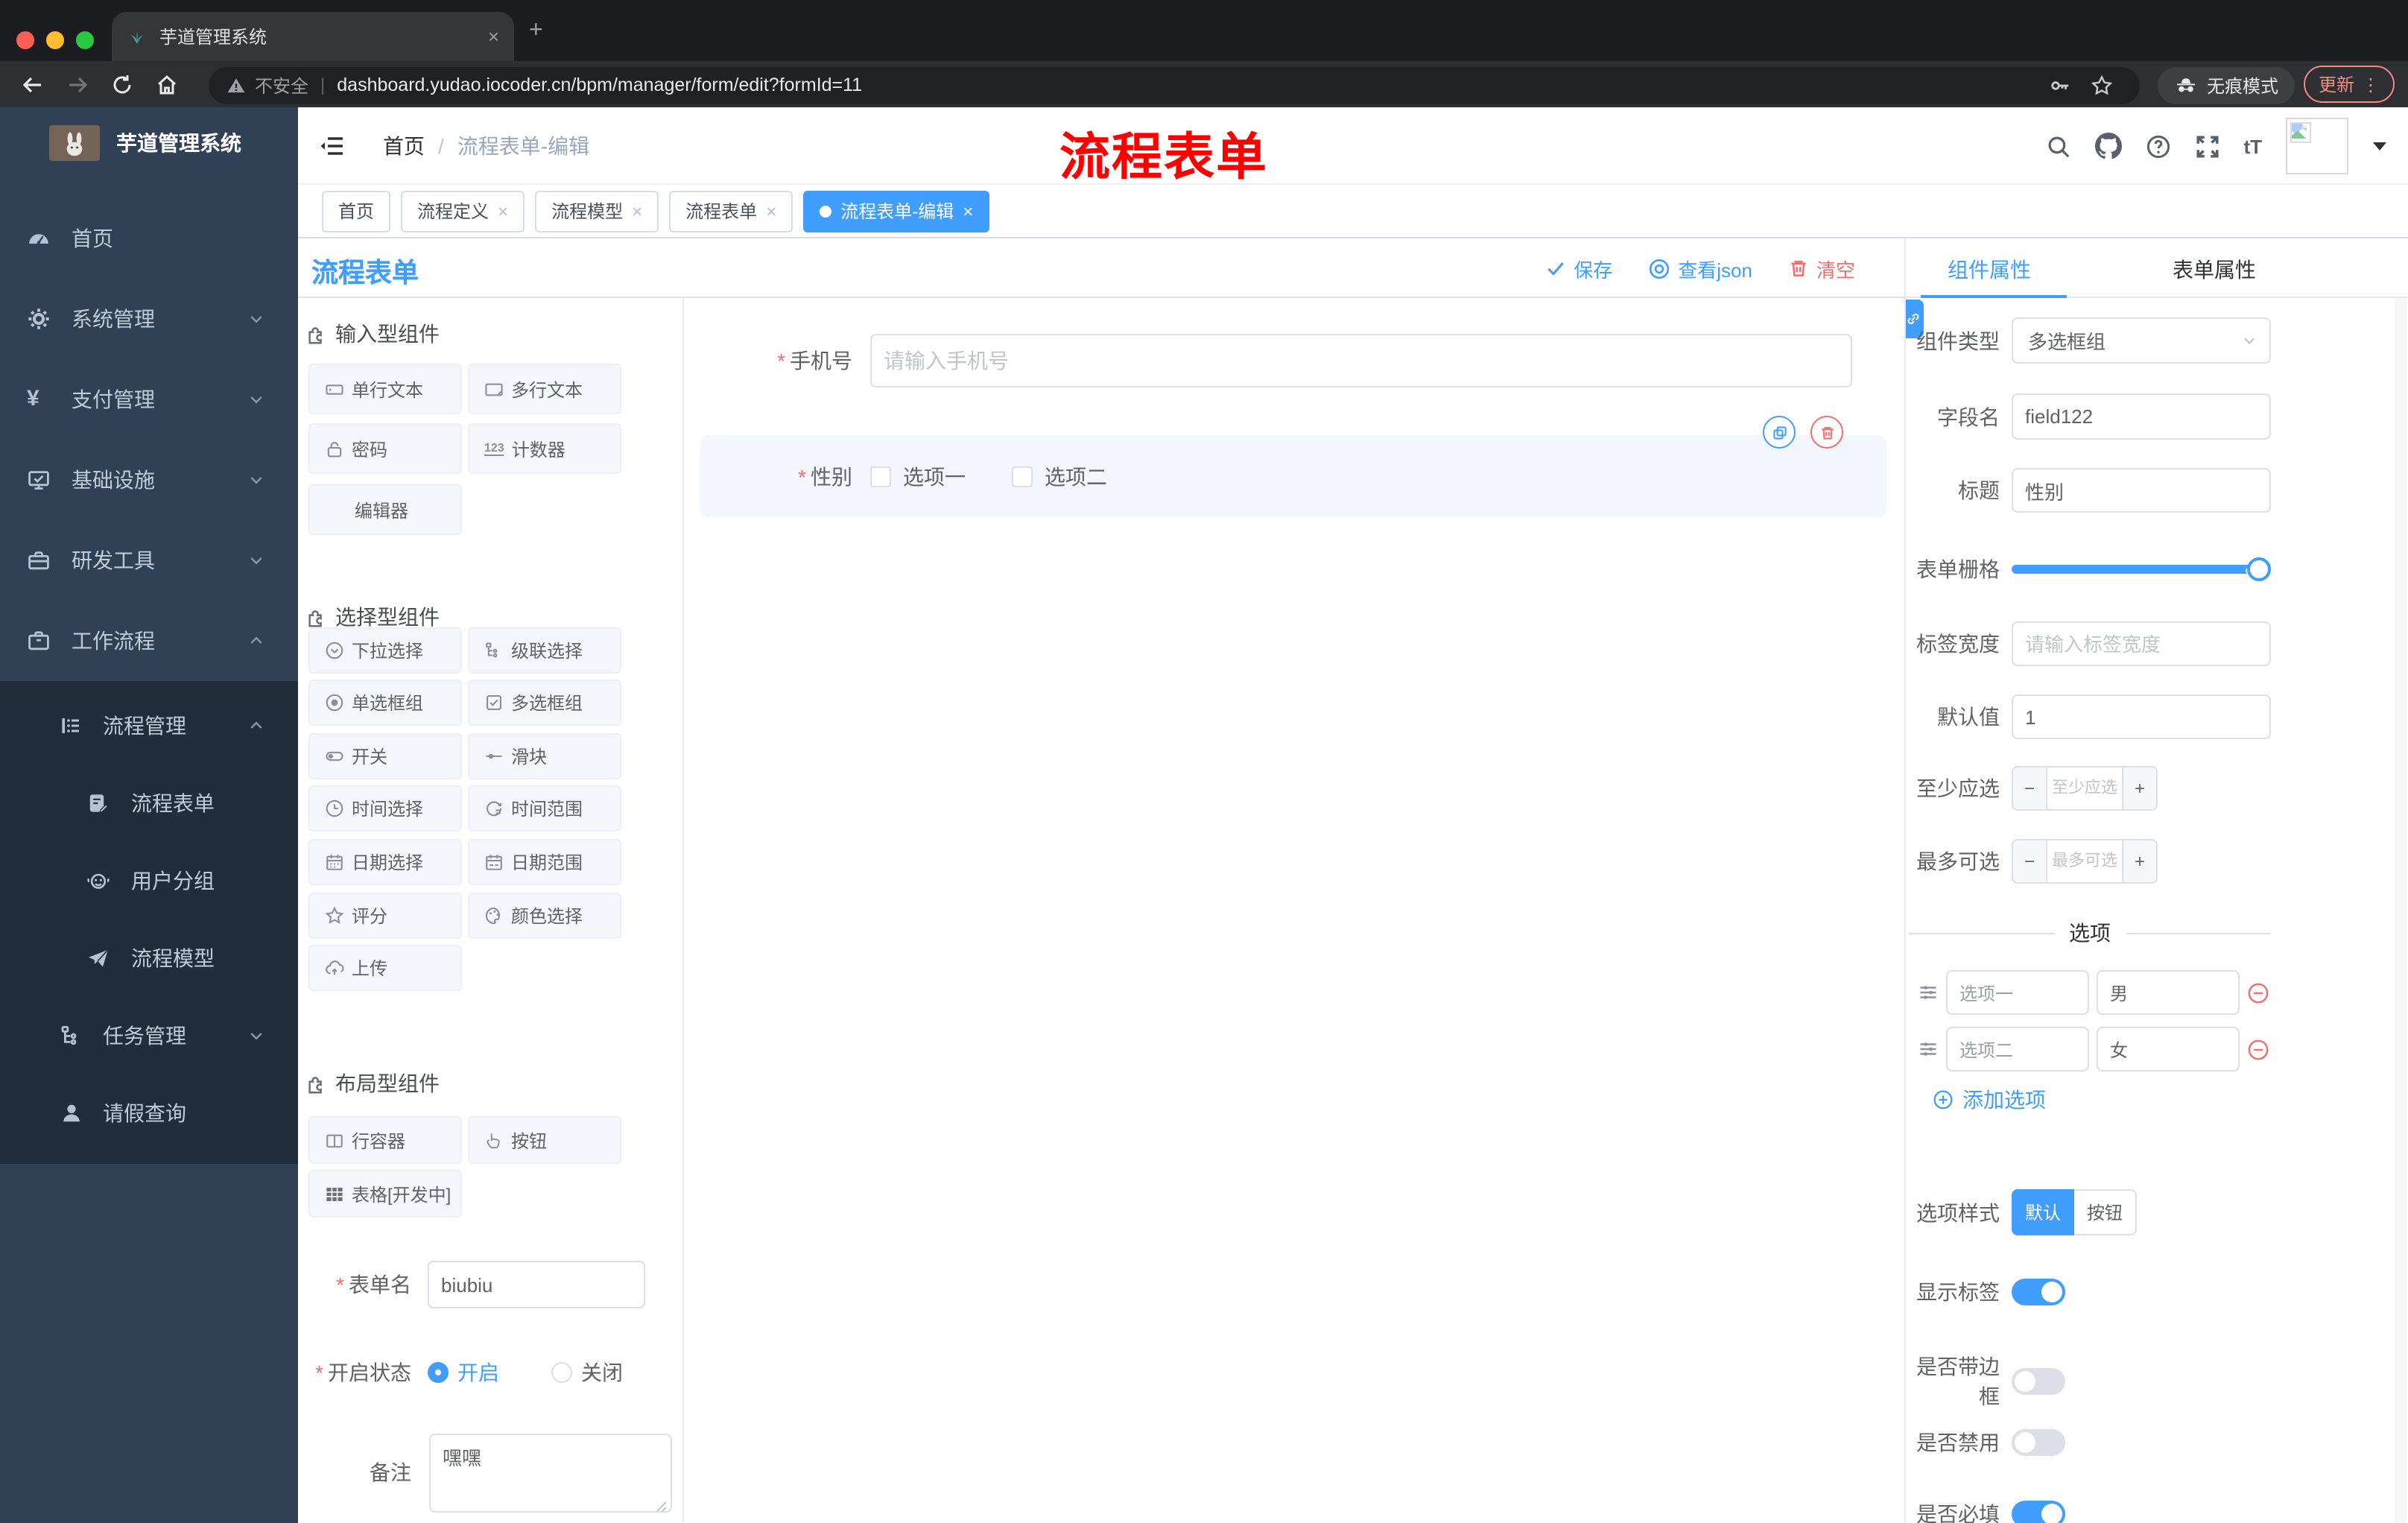 The width and height of the screenshot is (2408, 1523). What do you see at coordinates (544, 862) in the screenshot?
I see `palette-item-date-range: 日期范围` at bounding box center [544, 862].